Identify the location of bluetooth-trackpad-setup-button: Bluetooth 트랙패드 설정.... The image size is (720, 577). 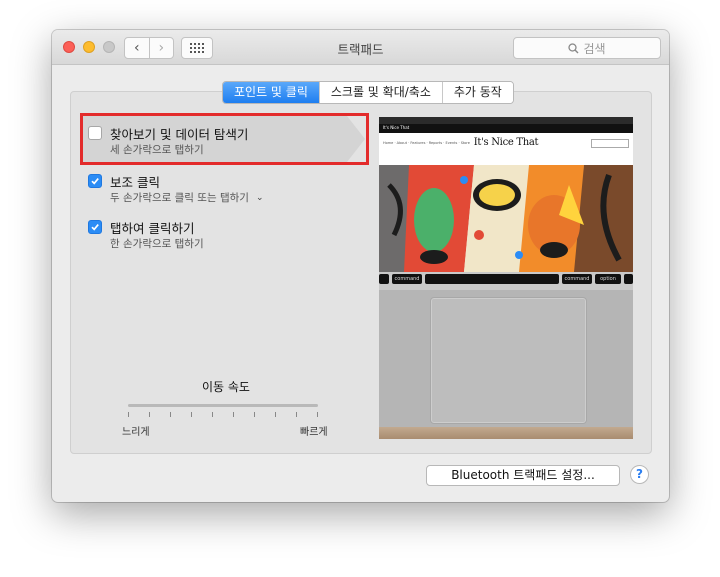
(523, 475).